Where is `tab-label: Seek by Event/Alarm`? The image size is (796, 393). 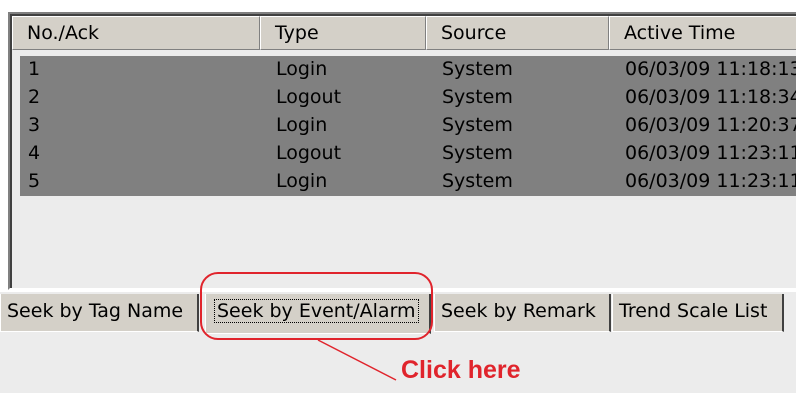 tab-label: Seek by Event/Alarm is located at coordinates (316, 311).